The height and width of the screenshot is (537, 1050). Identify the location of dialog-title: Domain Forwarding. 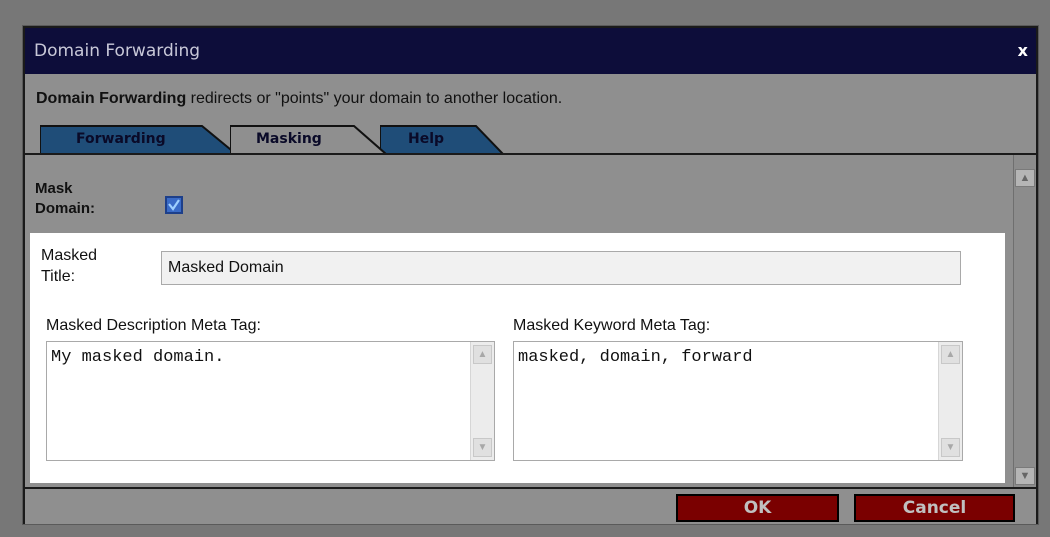
(117, 51).